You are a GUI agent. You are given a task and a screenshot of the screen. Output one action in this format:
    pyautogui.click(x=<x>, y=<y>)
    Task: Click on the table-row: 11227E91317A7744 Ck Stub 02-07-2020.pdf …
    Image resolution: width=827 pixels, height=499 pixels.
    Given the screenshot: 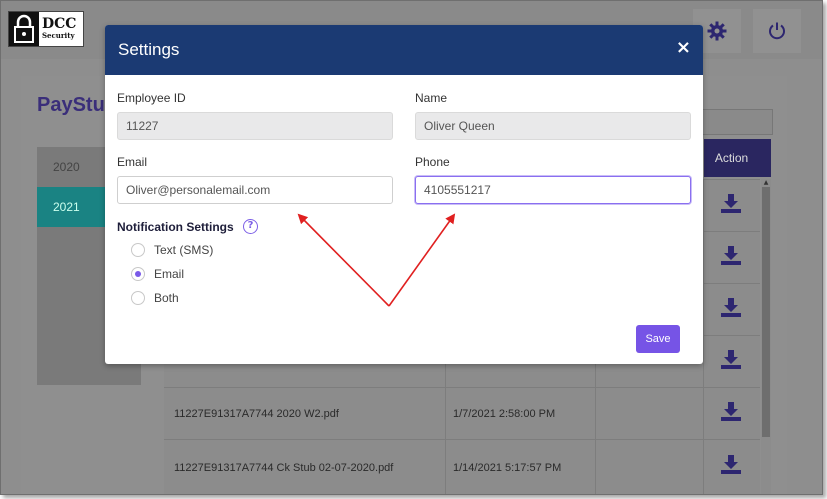 What is the action you would take?
    pyautogui.click(x=462, y=466)
    